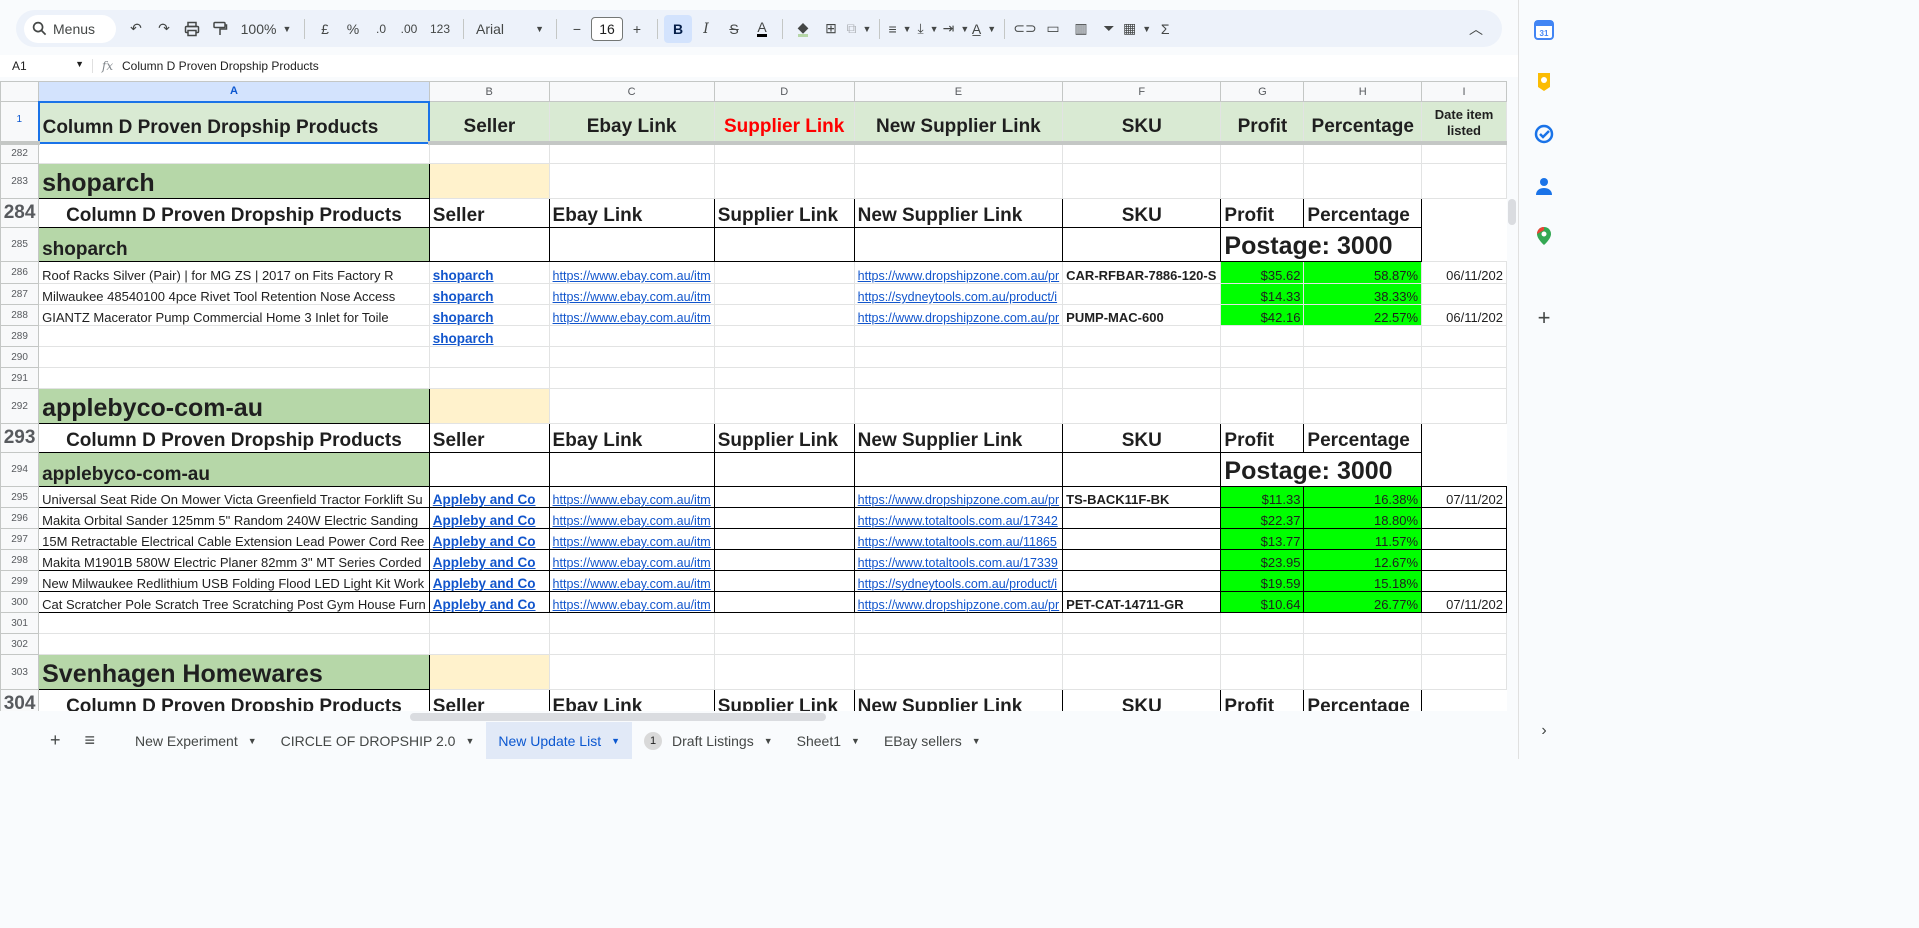 The width and height of the screenshot is (1919, 928). I want to click on new-supplier-link: https://www.totaltools.com.au/11865, so click(958, 539).